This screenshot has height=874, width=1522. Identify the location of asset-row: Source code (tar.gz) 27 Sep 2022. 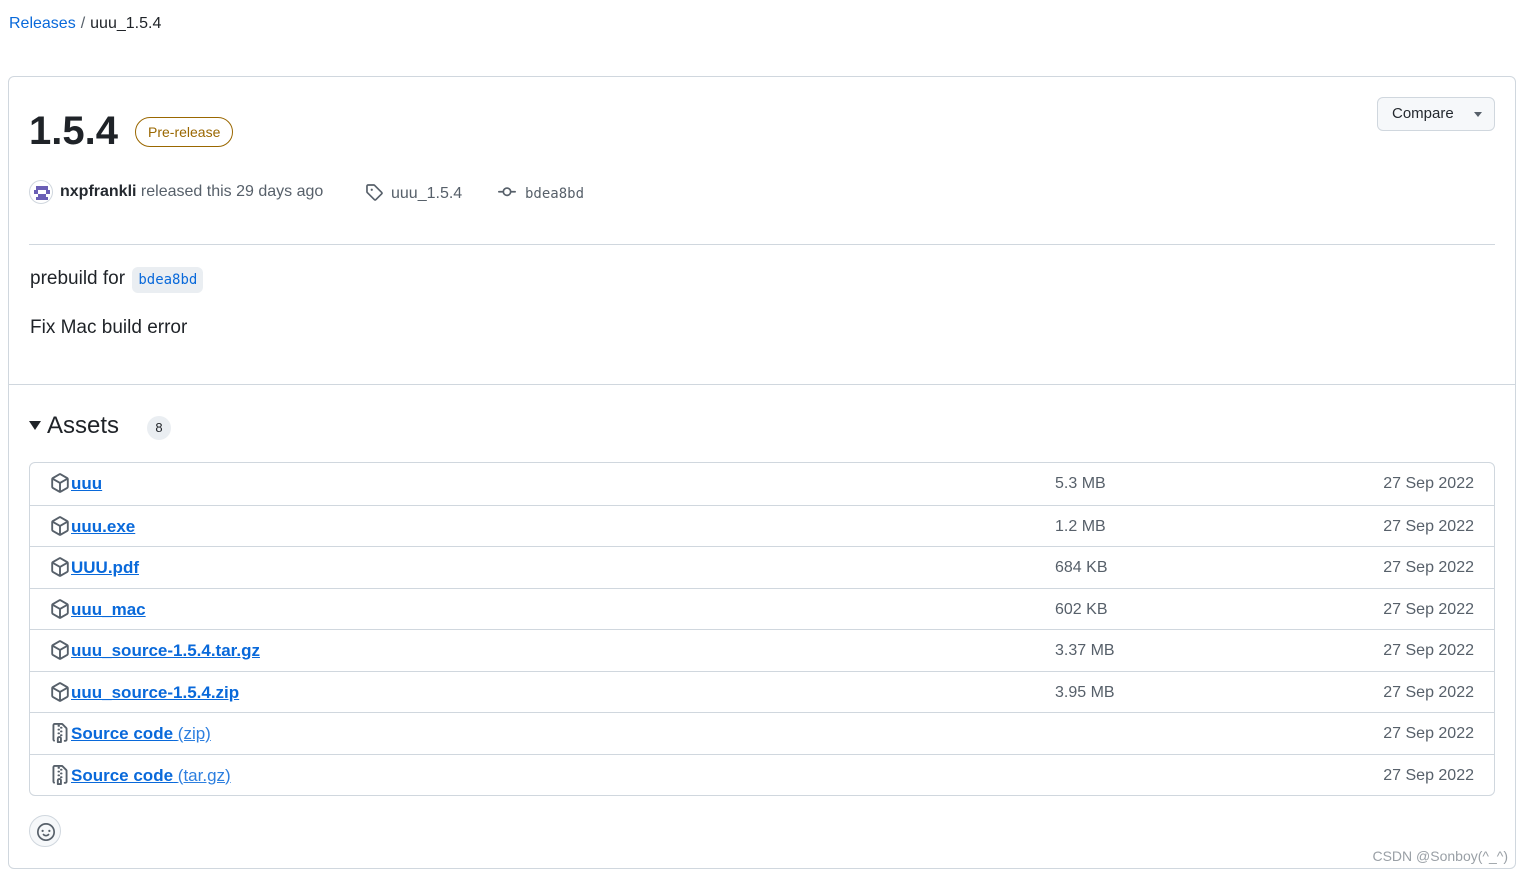
(762, 774).